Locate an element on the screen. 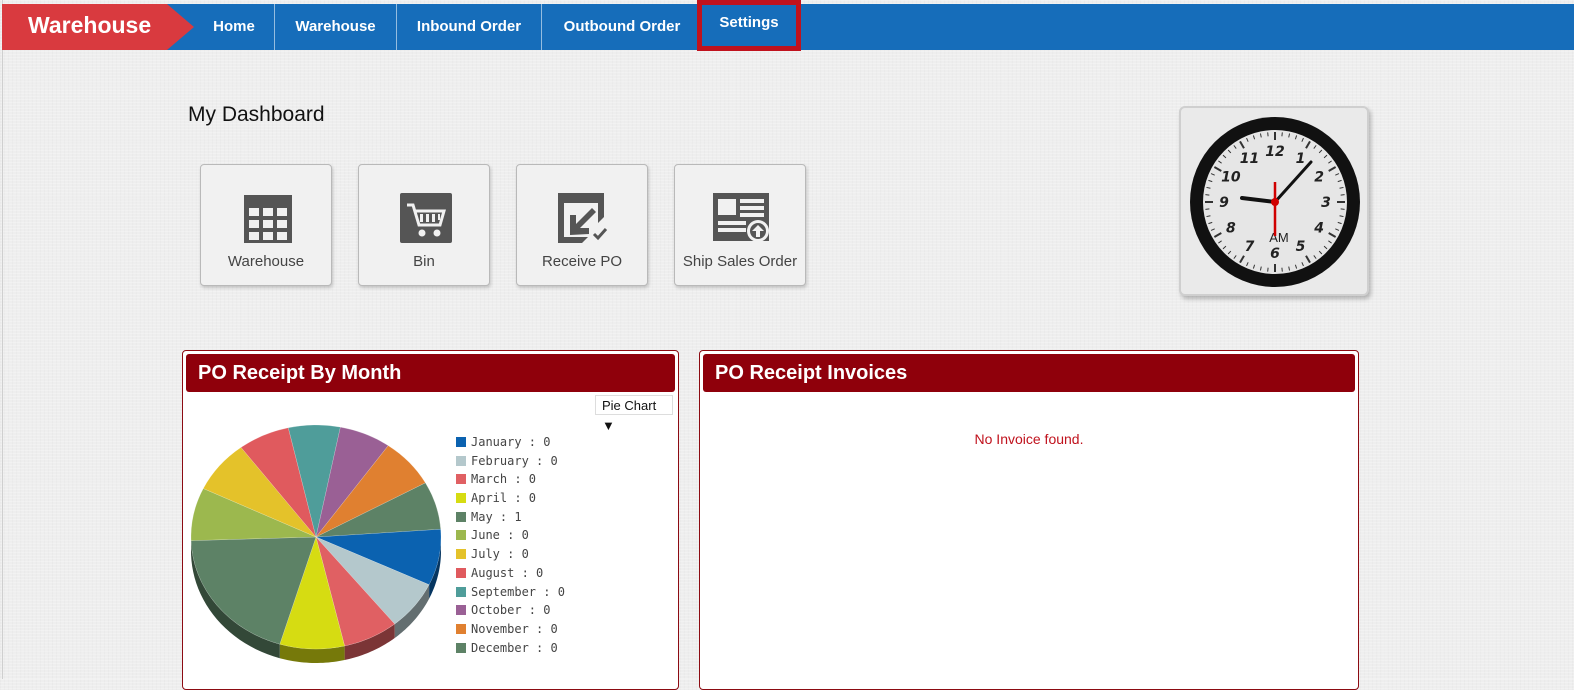 This screenshot has height=690, width=1574. legend-label: March : 0 is located at coordinates (503, 479).